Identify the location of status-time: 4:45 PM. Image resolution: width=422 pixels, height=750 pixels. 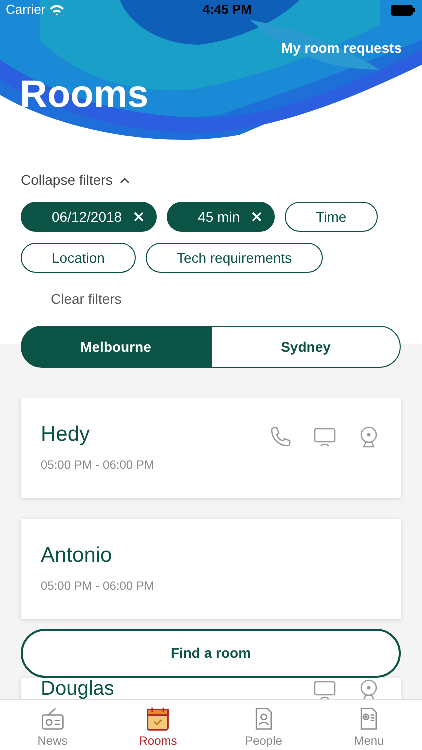
(227, 10).